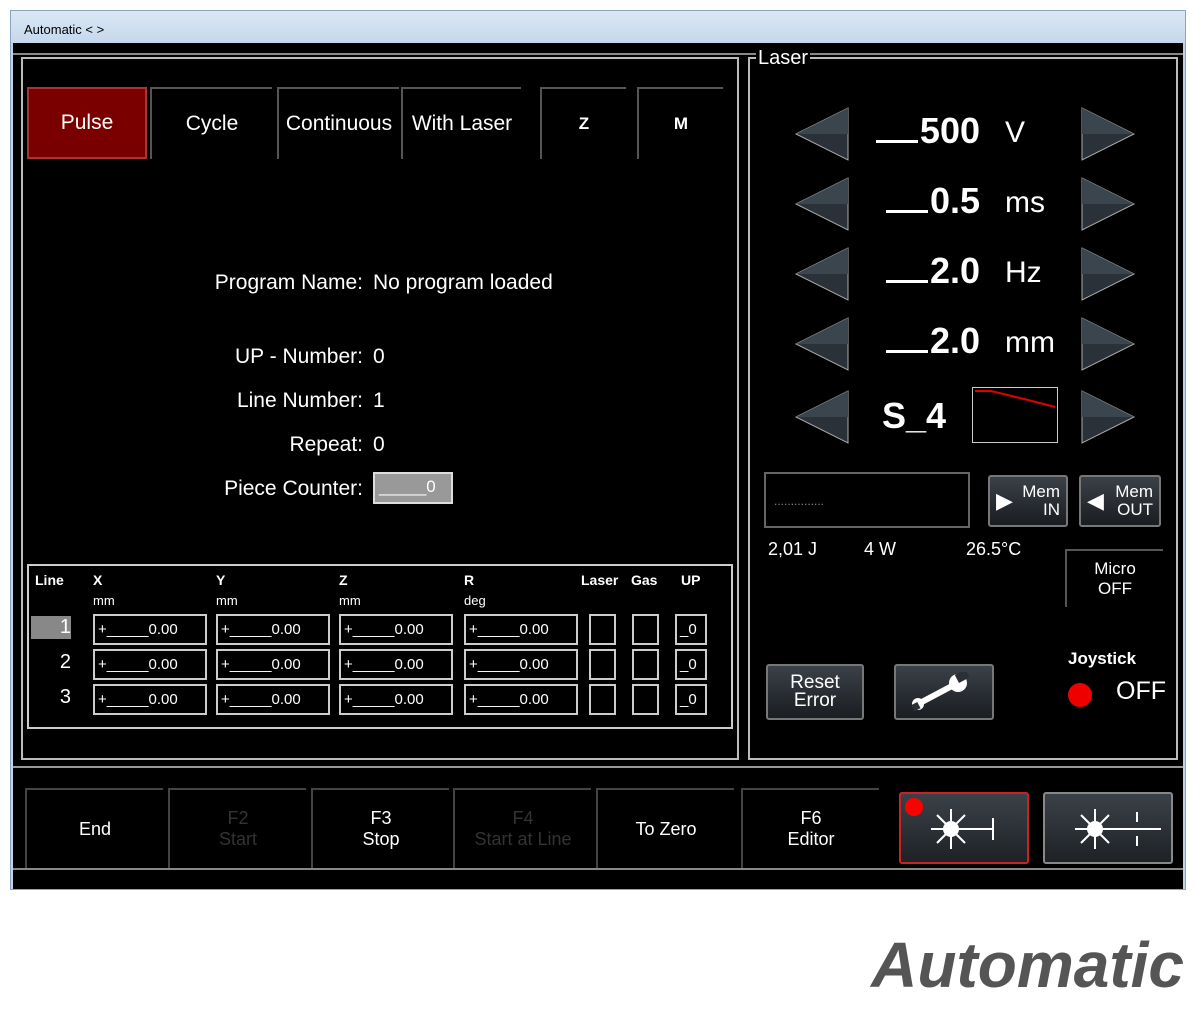  Describe the element at coordinates (914, 807) in the screenshot. I see `status-led-red` at that location.